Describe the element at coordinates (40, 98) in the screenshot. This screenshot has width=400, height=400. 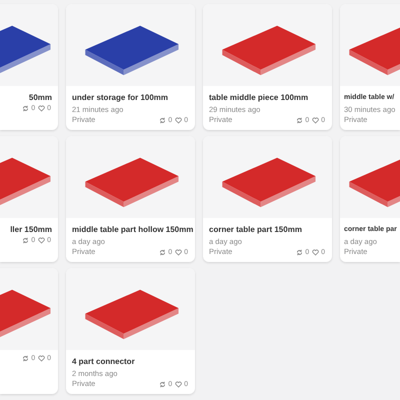
I see `design-title: 50mm` at that location.